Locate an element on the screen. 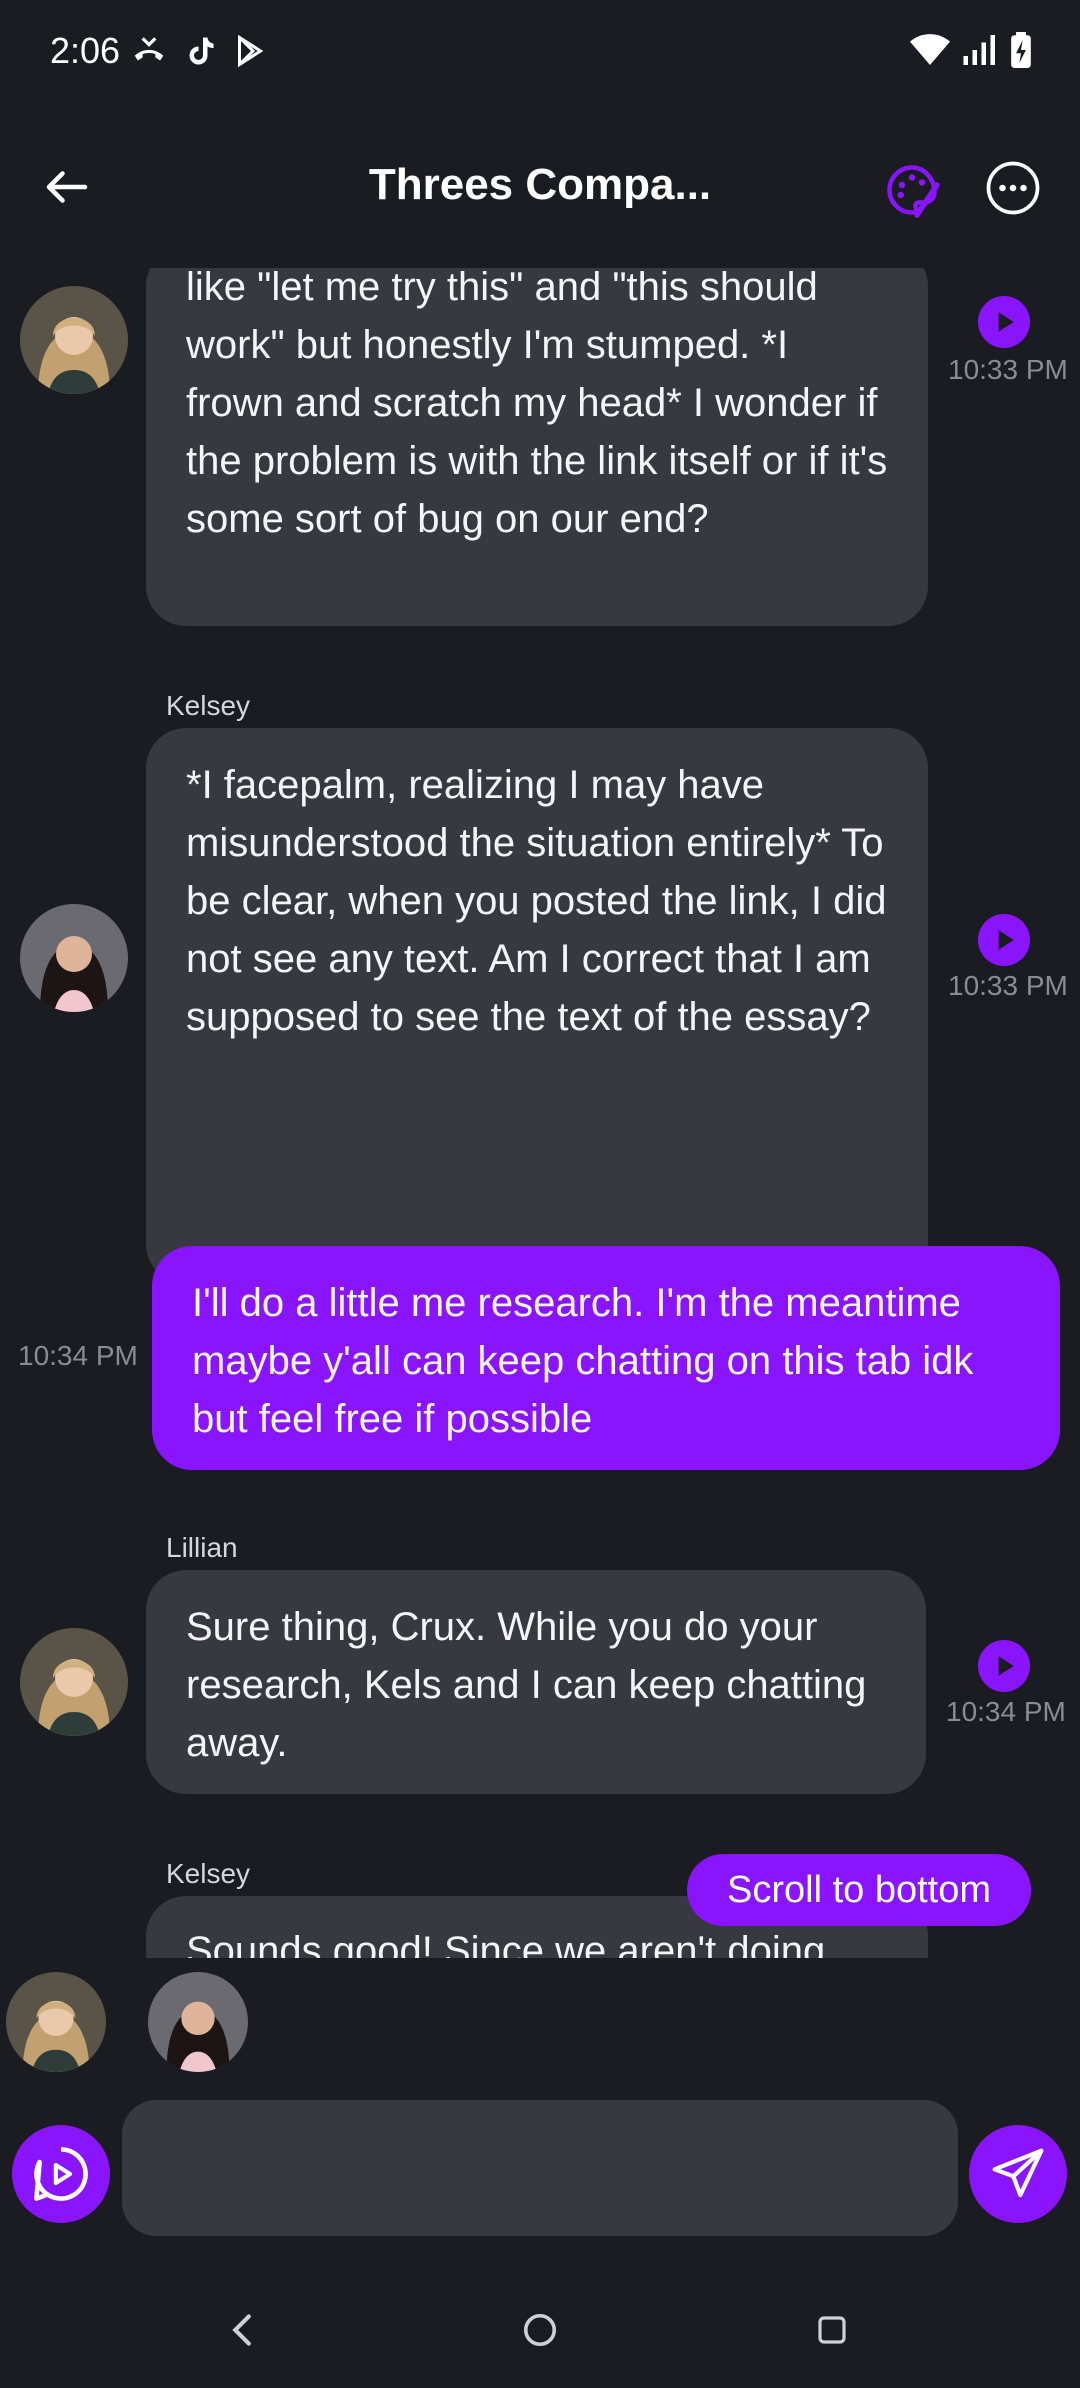 Image resolution: width=1080 pixels, height=2388 pixels. voice-message-button is located at coordinates (61, 2174).